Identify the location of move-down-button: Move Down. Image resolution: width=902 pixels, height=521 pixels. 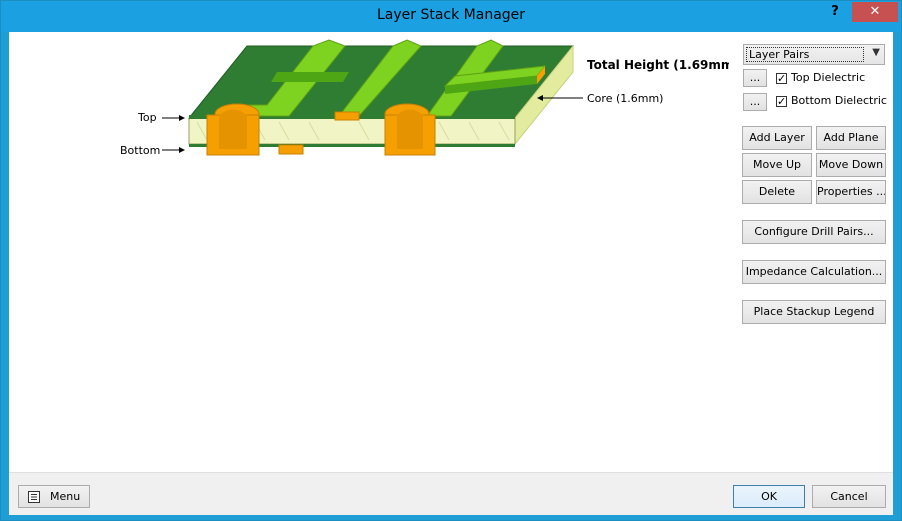
(851, 165).